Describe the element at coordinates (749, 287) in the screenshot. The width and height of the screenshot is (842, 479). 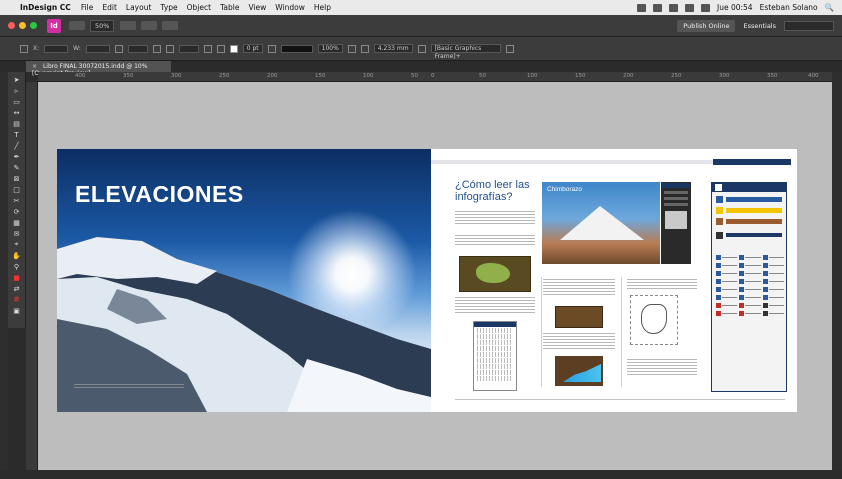
I see `signage-panel` at that location.